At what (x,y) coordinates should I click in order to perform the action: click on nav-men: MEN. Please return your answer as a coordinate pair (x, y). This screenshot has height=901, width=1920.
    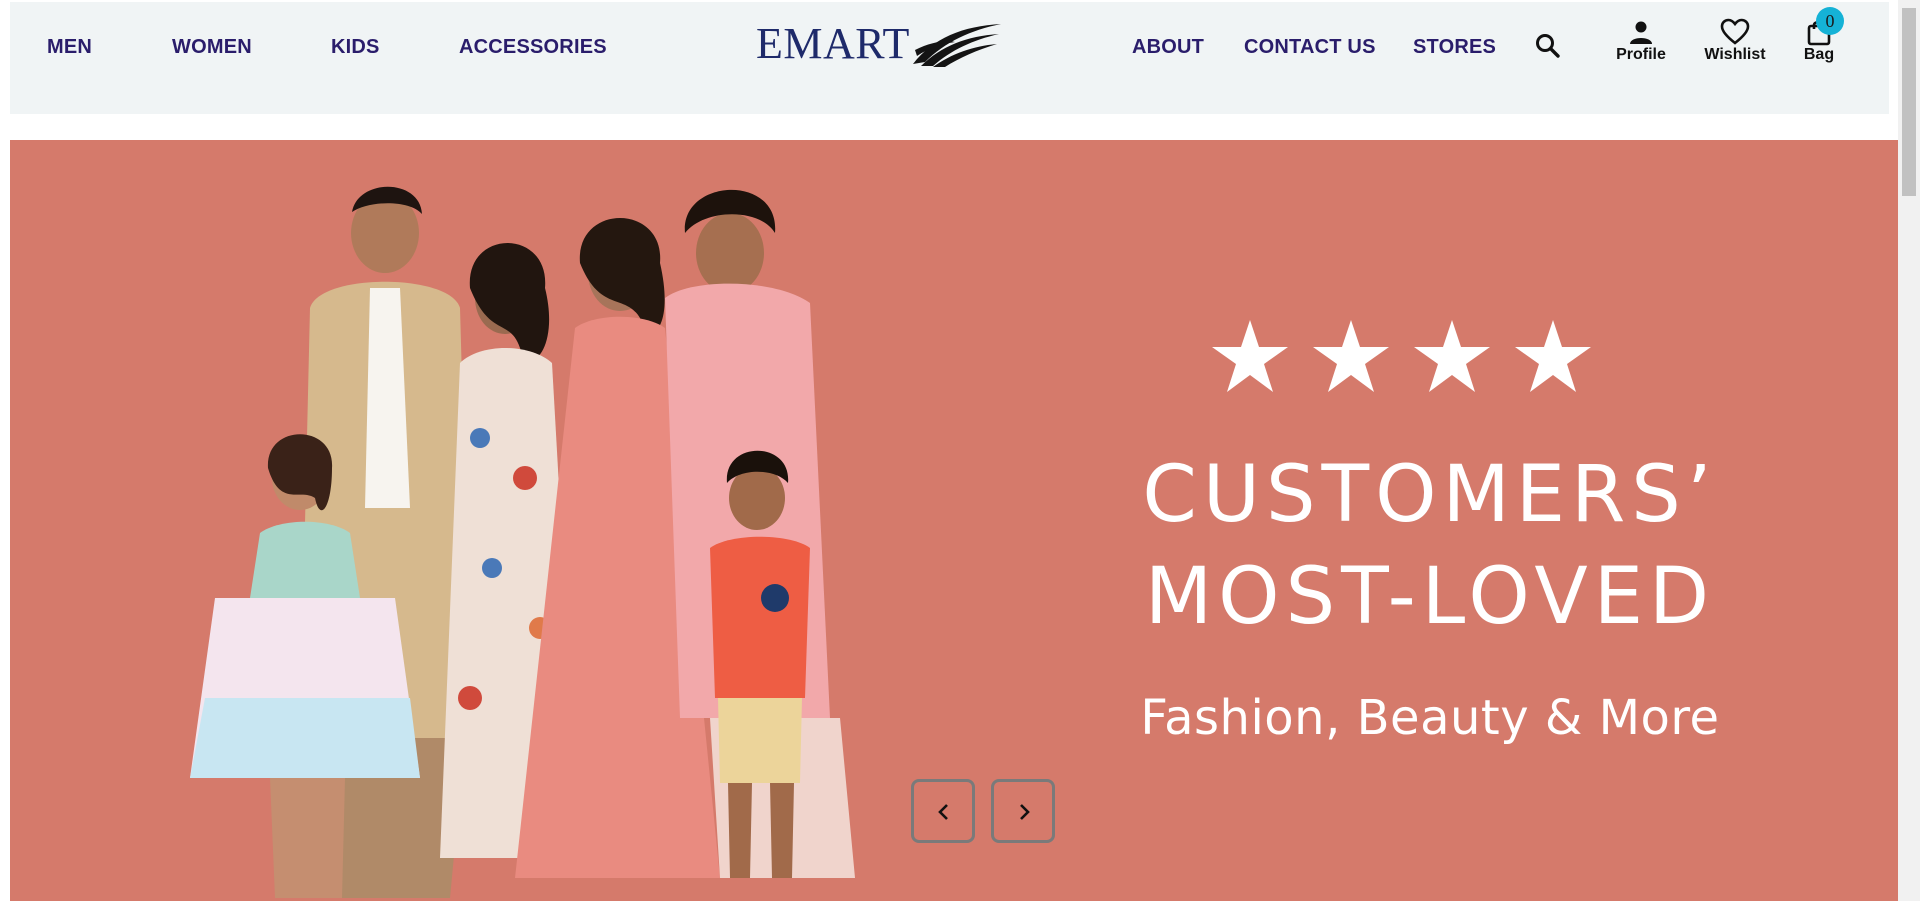
    Looking at the image, I should click on (69, 47).